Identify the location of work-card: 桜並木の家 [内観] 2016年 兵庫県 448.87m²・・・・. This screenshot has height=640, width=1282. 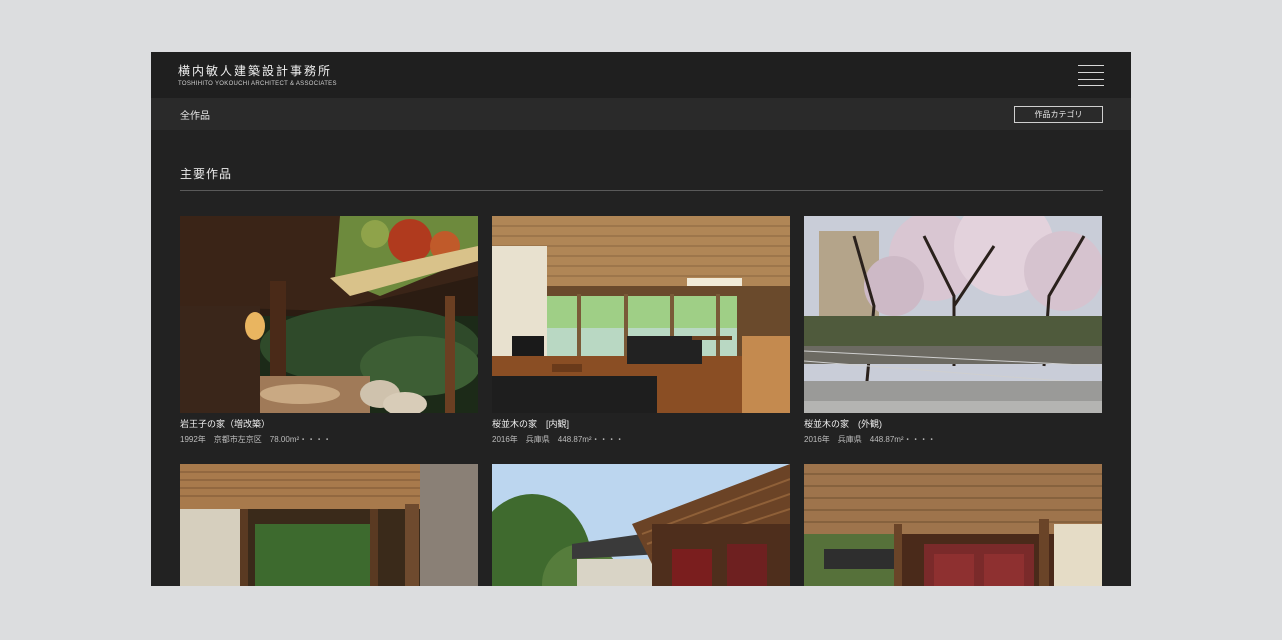
(641, 330).